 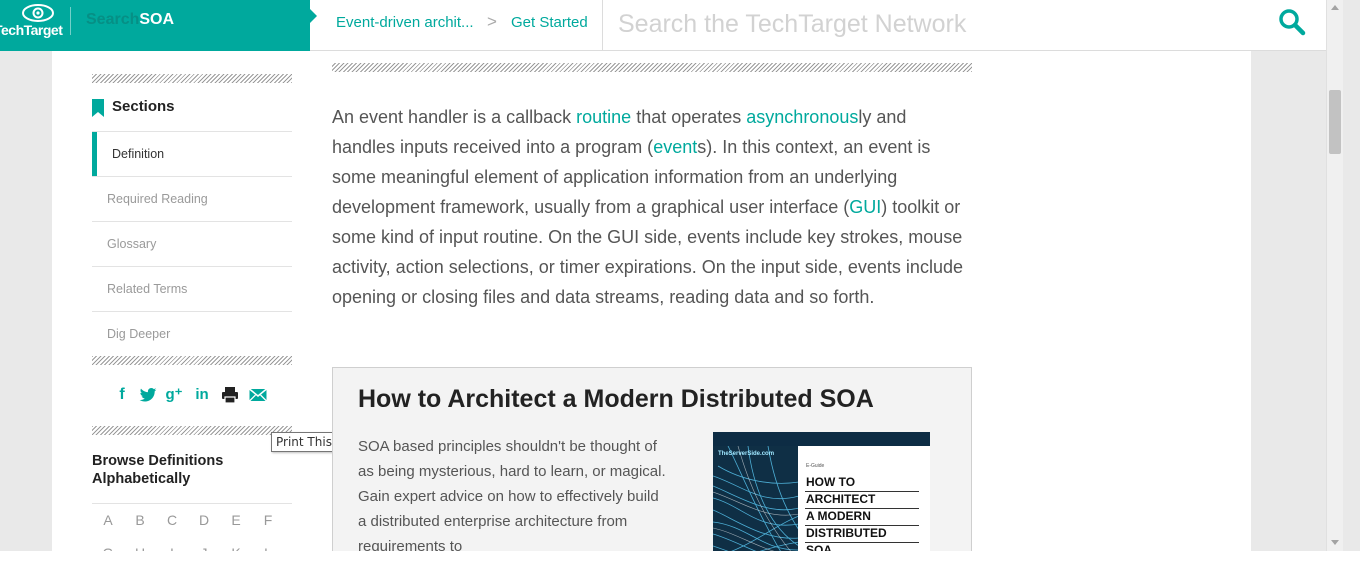 What do you see at coordinates (1335, 7) in the screenshot?
I see `scroll-up-arrow-icon` at bounding box center [1335, 7].